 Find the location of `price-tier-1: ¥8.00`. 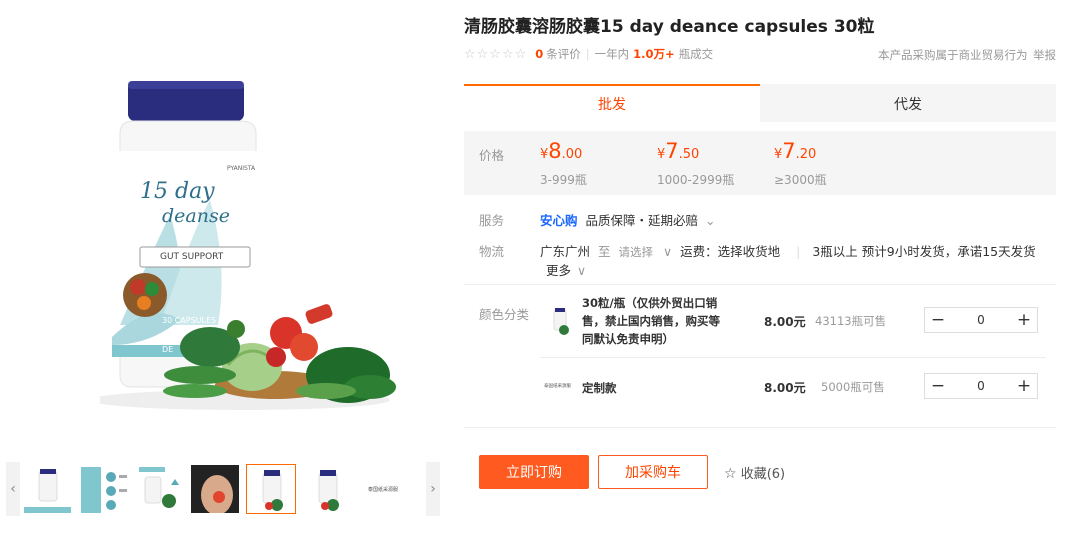

price-tier-1: ¥8.00 is located at coordinates (561, 151).